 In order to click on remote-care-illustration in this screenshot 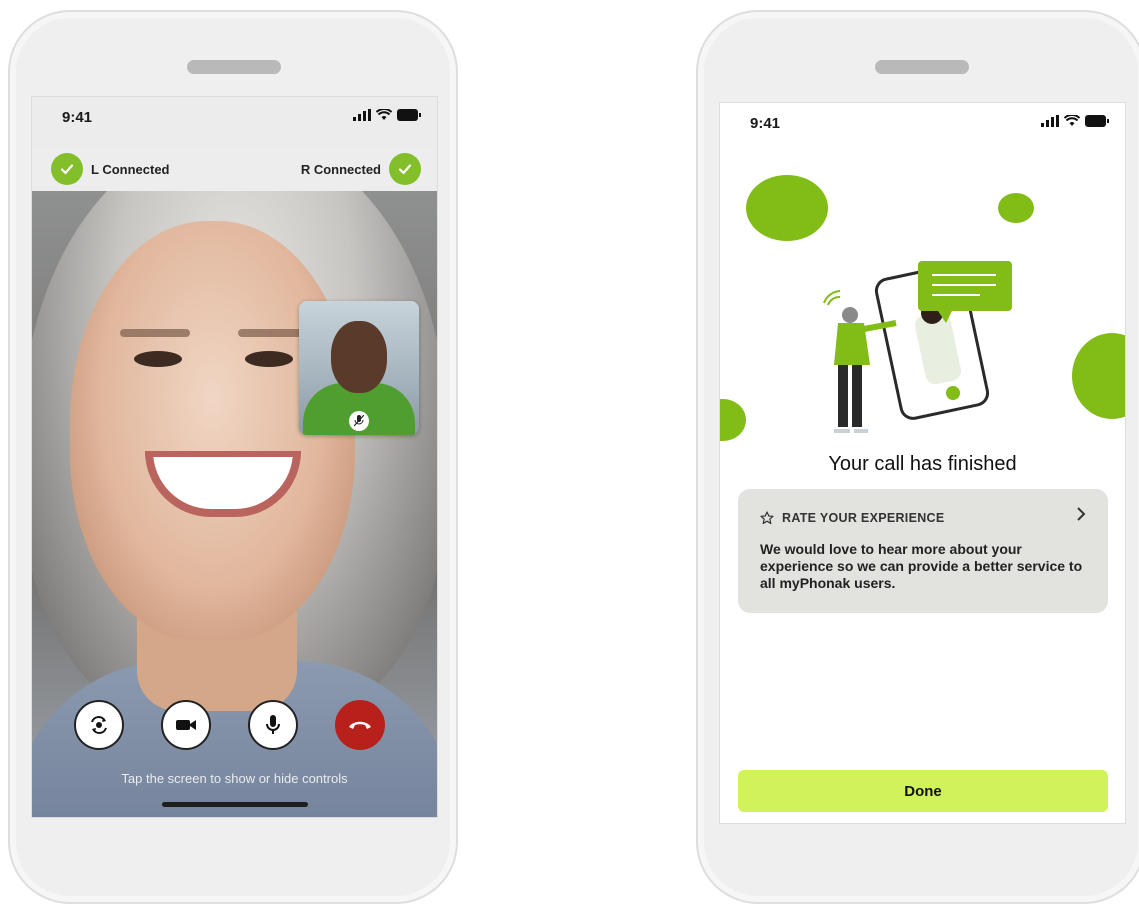, I will do `click(917, 347)`.